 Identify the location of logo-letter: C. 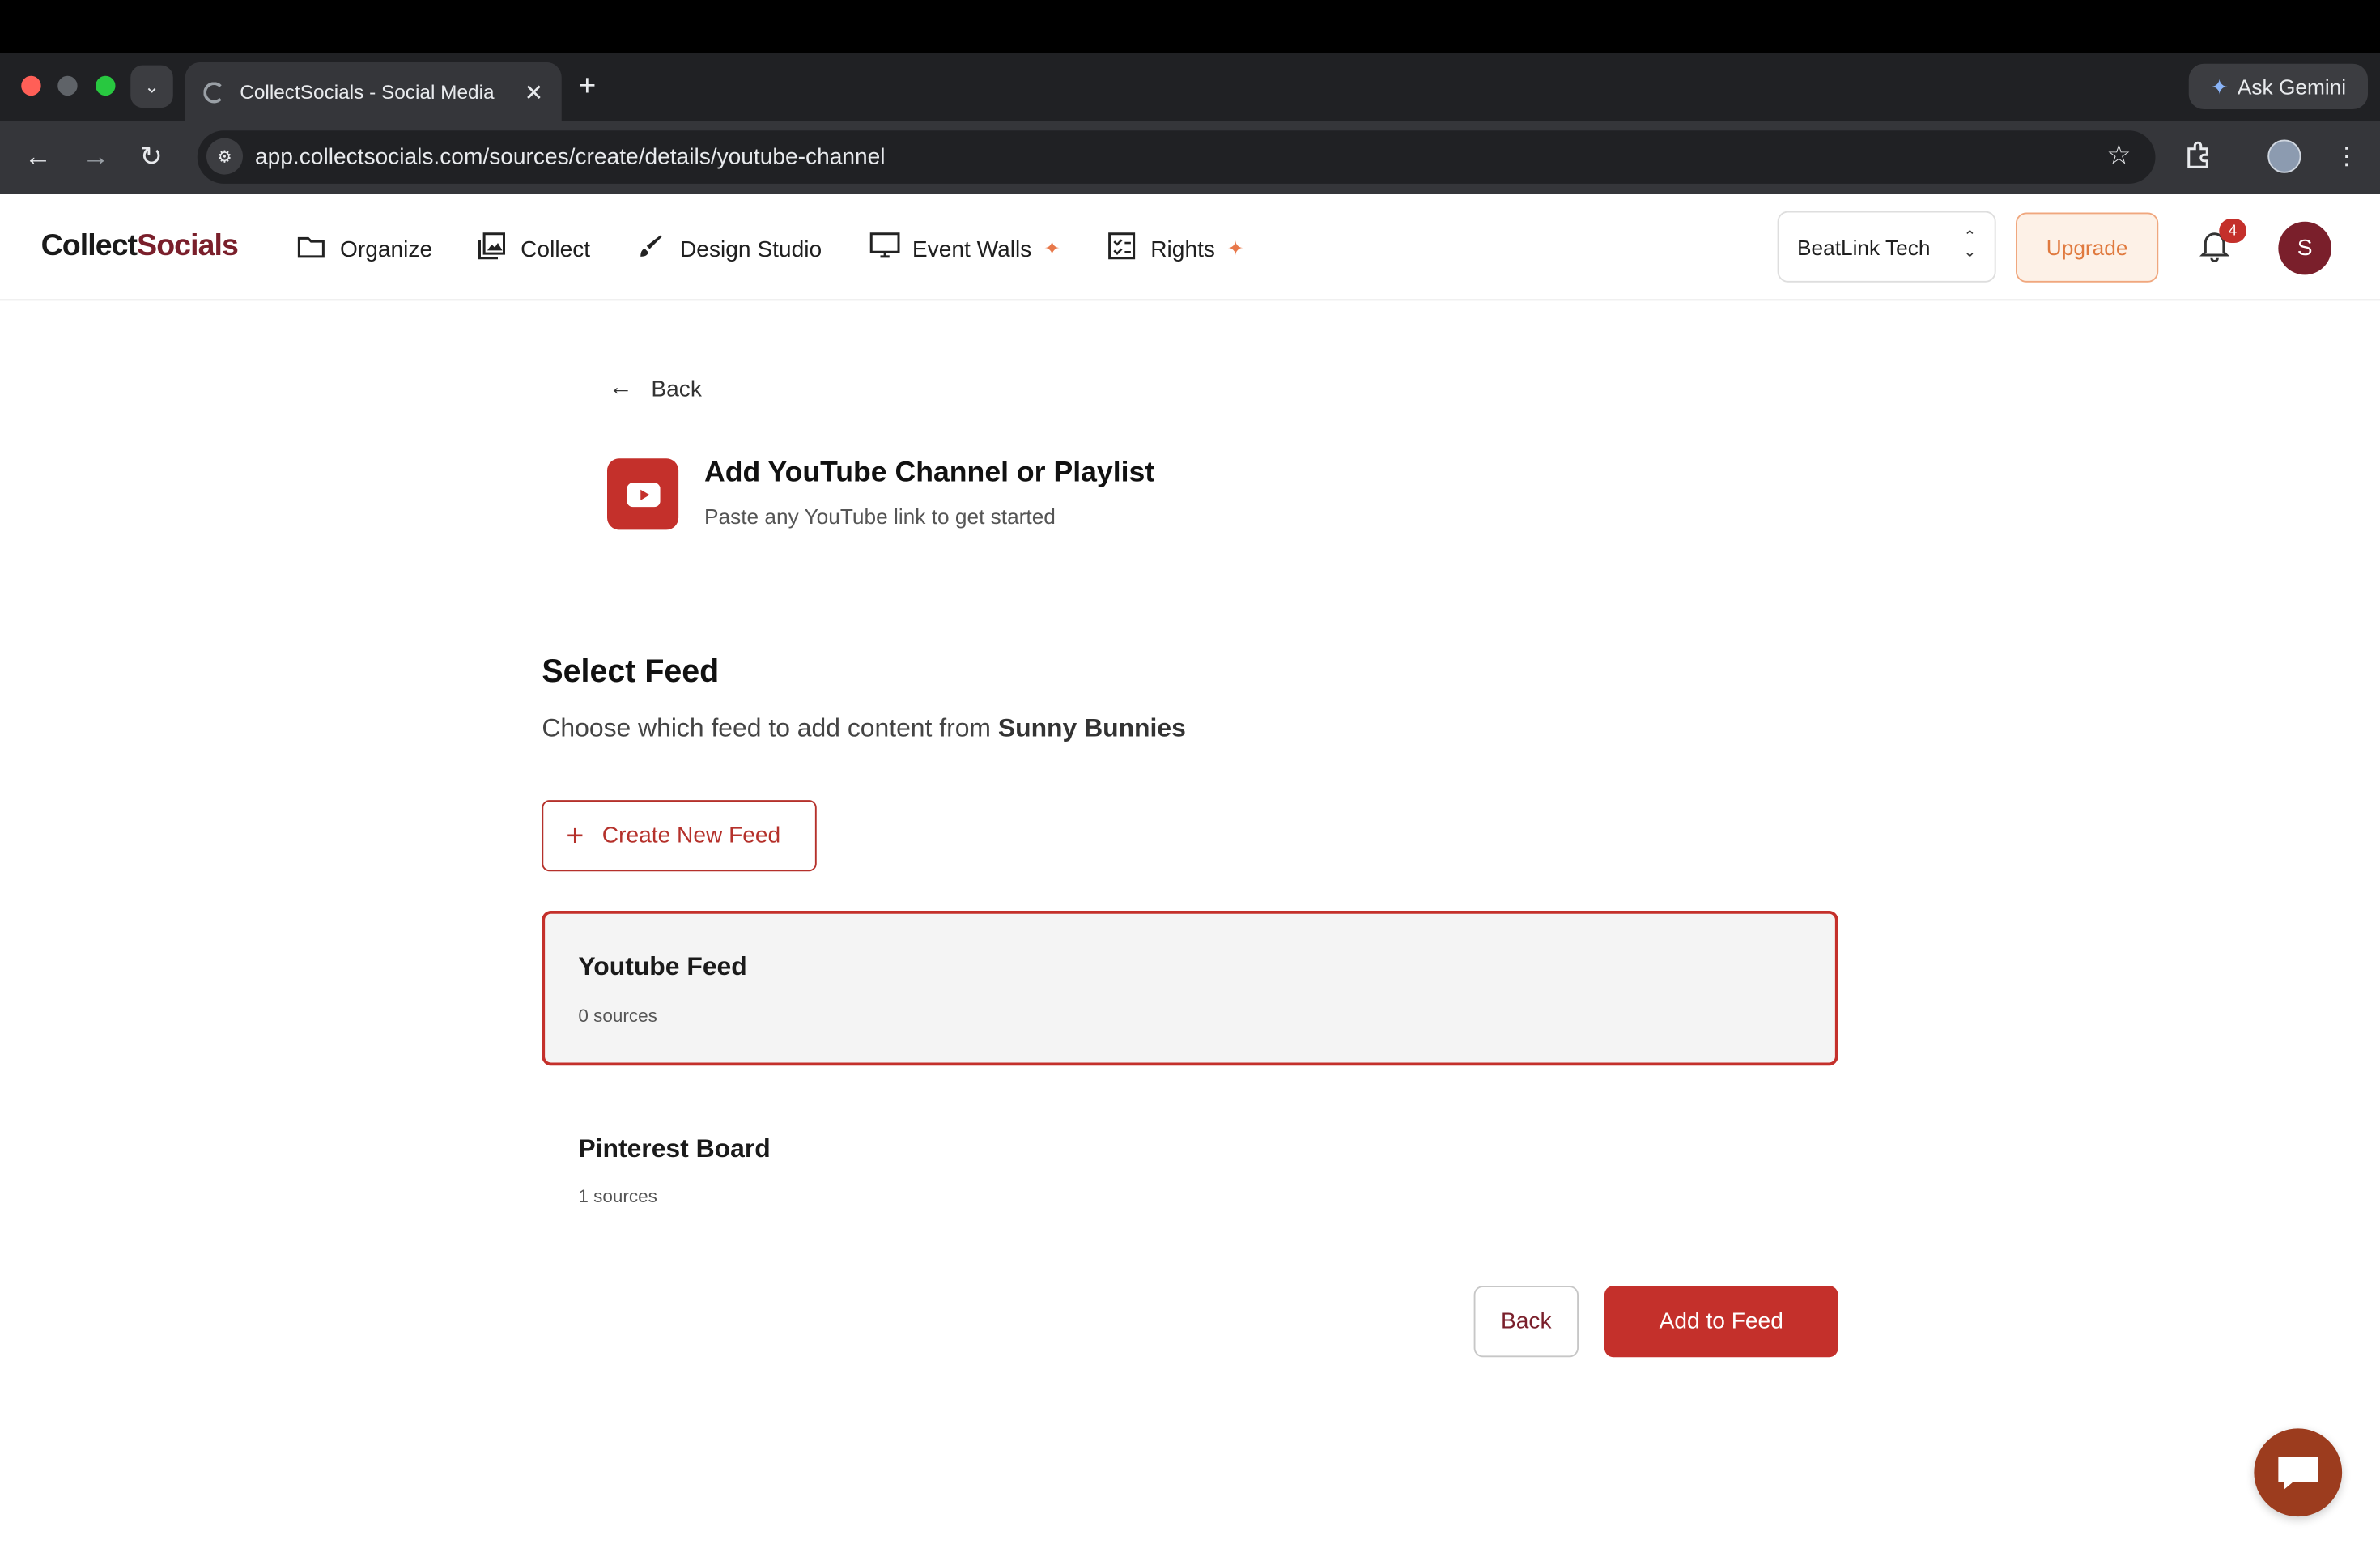
(51, 246).